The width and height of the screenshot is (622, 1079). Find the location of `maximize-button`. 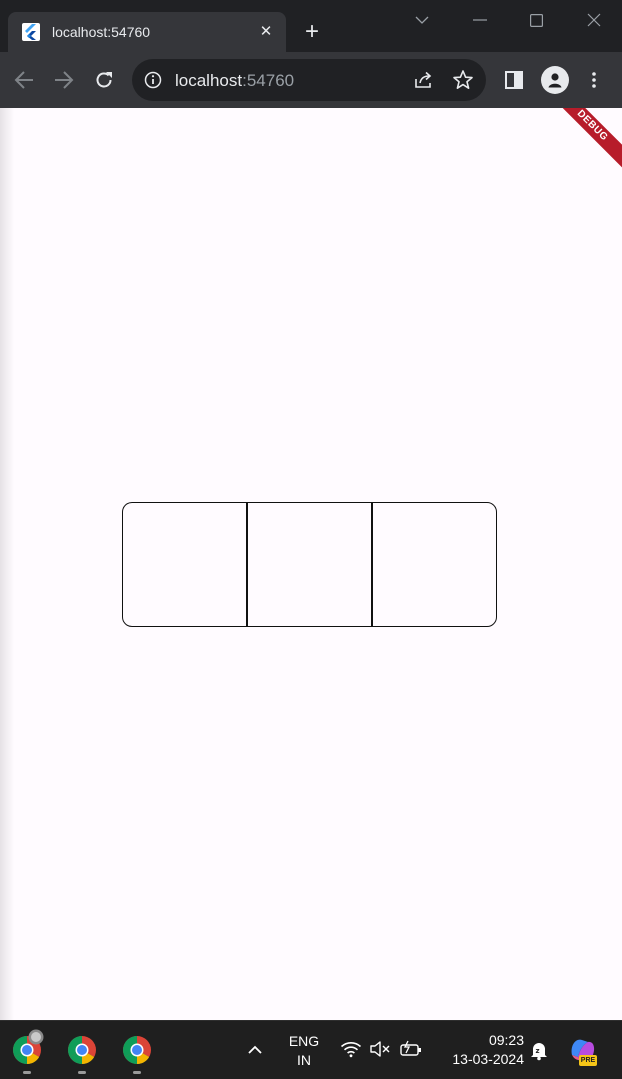

maximize-button is located at coordinates (536, 20).